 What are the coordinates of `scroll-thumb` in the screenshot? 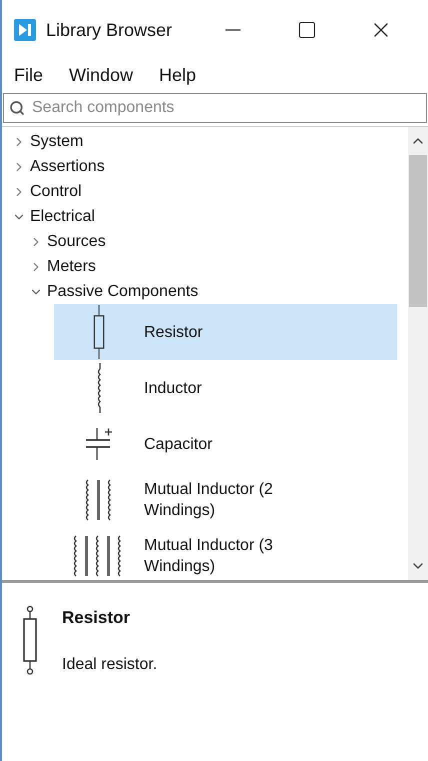 It's located at (418, 231).